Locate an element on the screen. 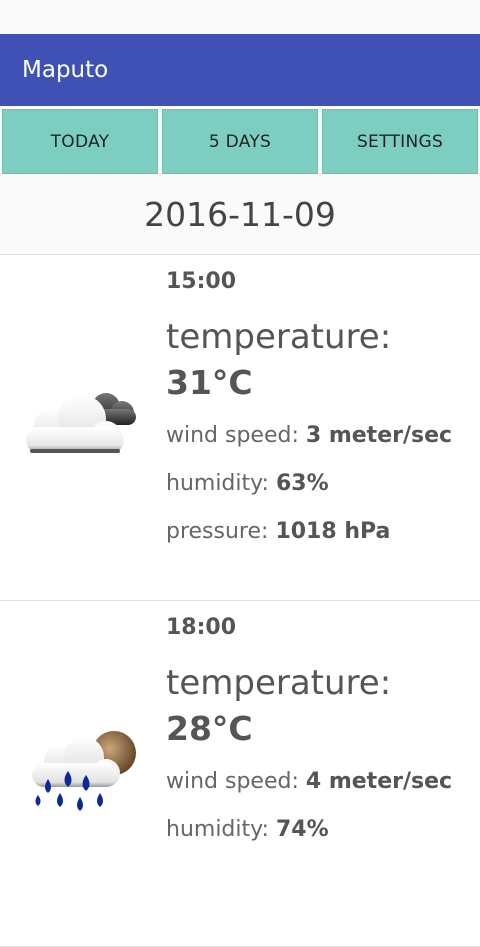 This screenshot has width=480, height=947. cloudy-icon is located at coordinates (81, 423).